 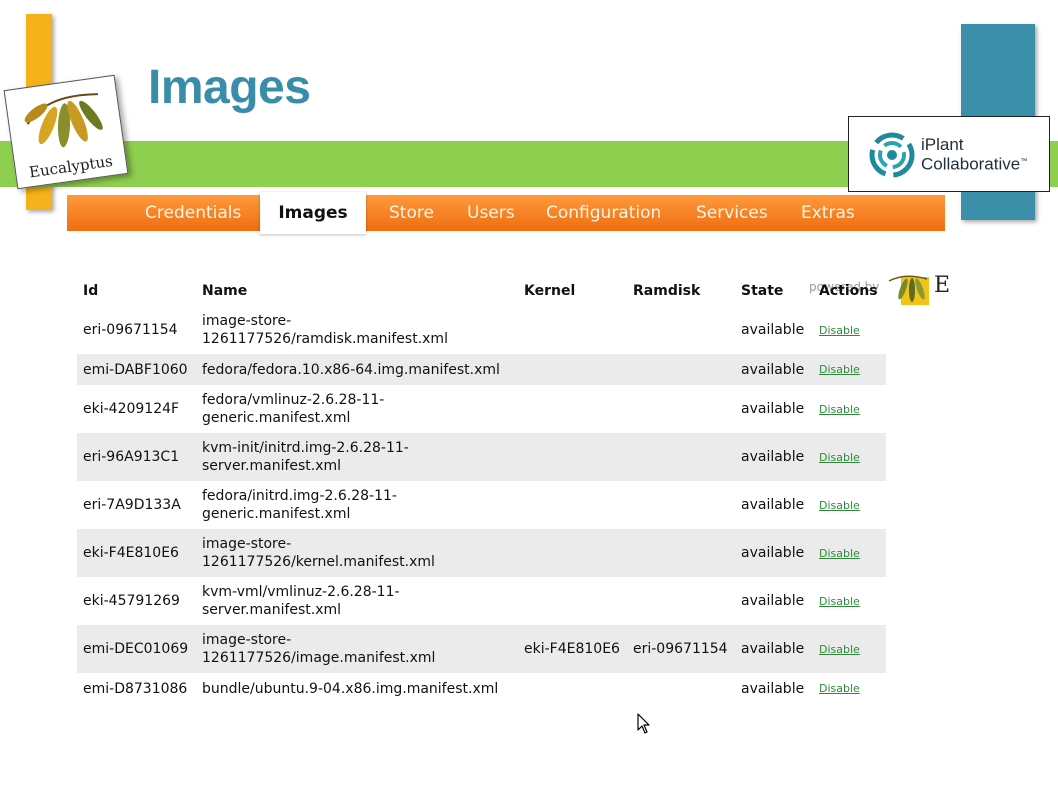 I want to click on tab-extras: Extras, so click(x=828, y=213).